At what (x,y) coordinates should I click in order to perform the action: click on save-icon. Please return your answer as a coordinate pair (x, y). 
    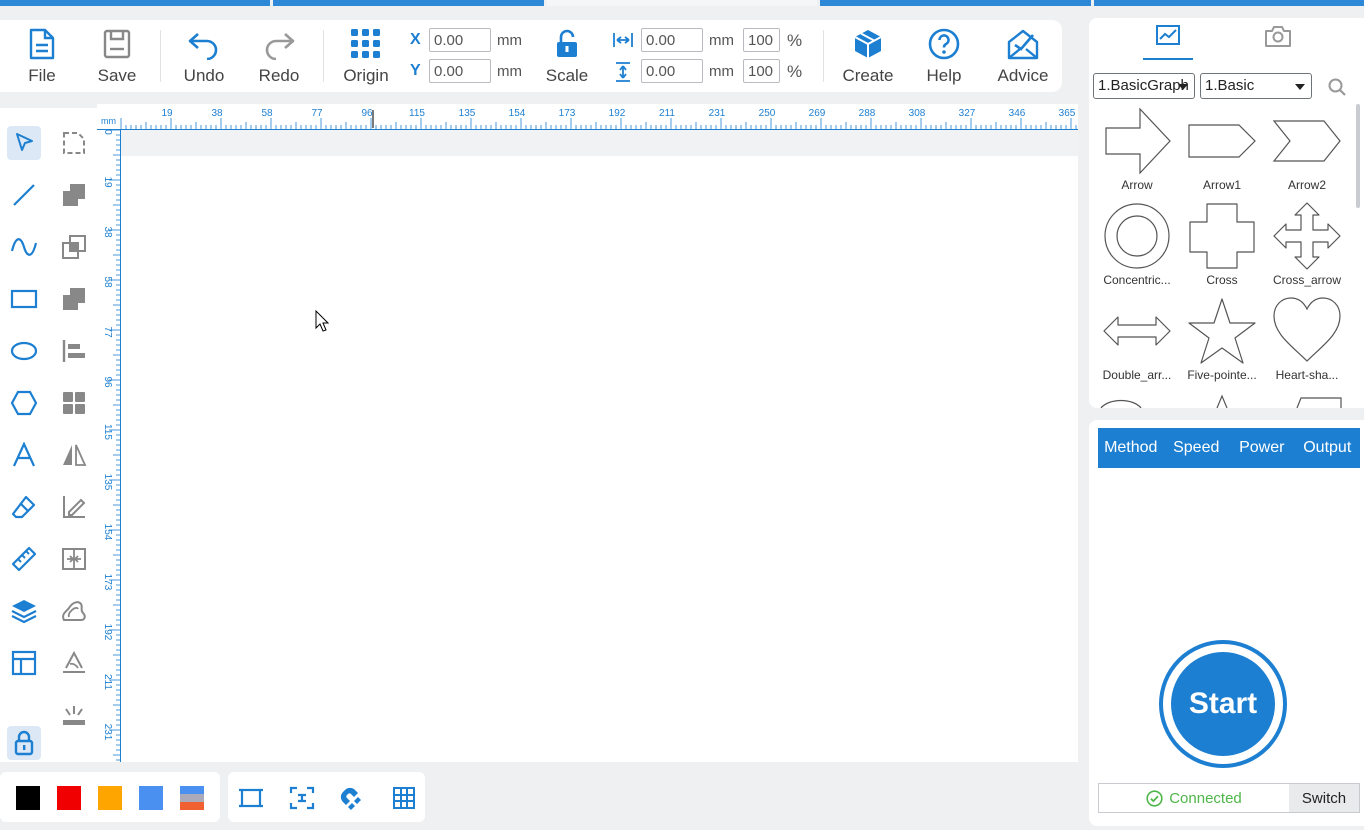
    Looking at the image, I should click on (117, 44).